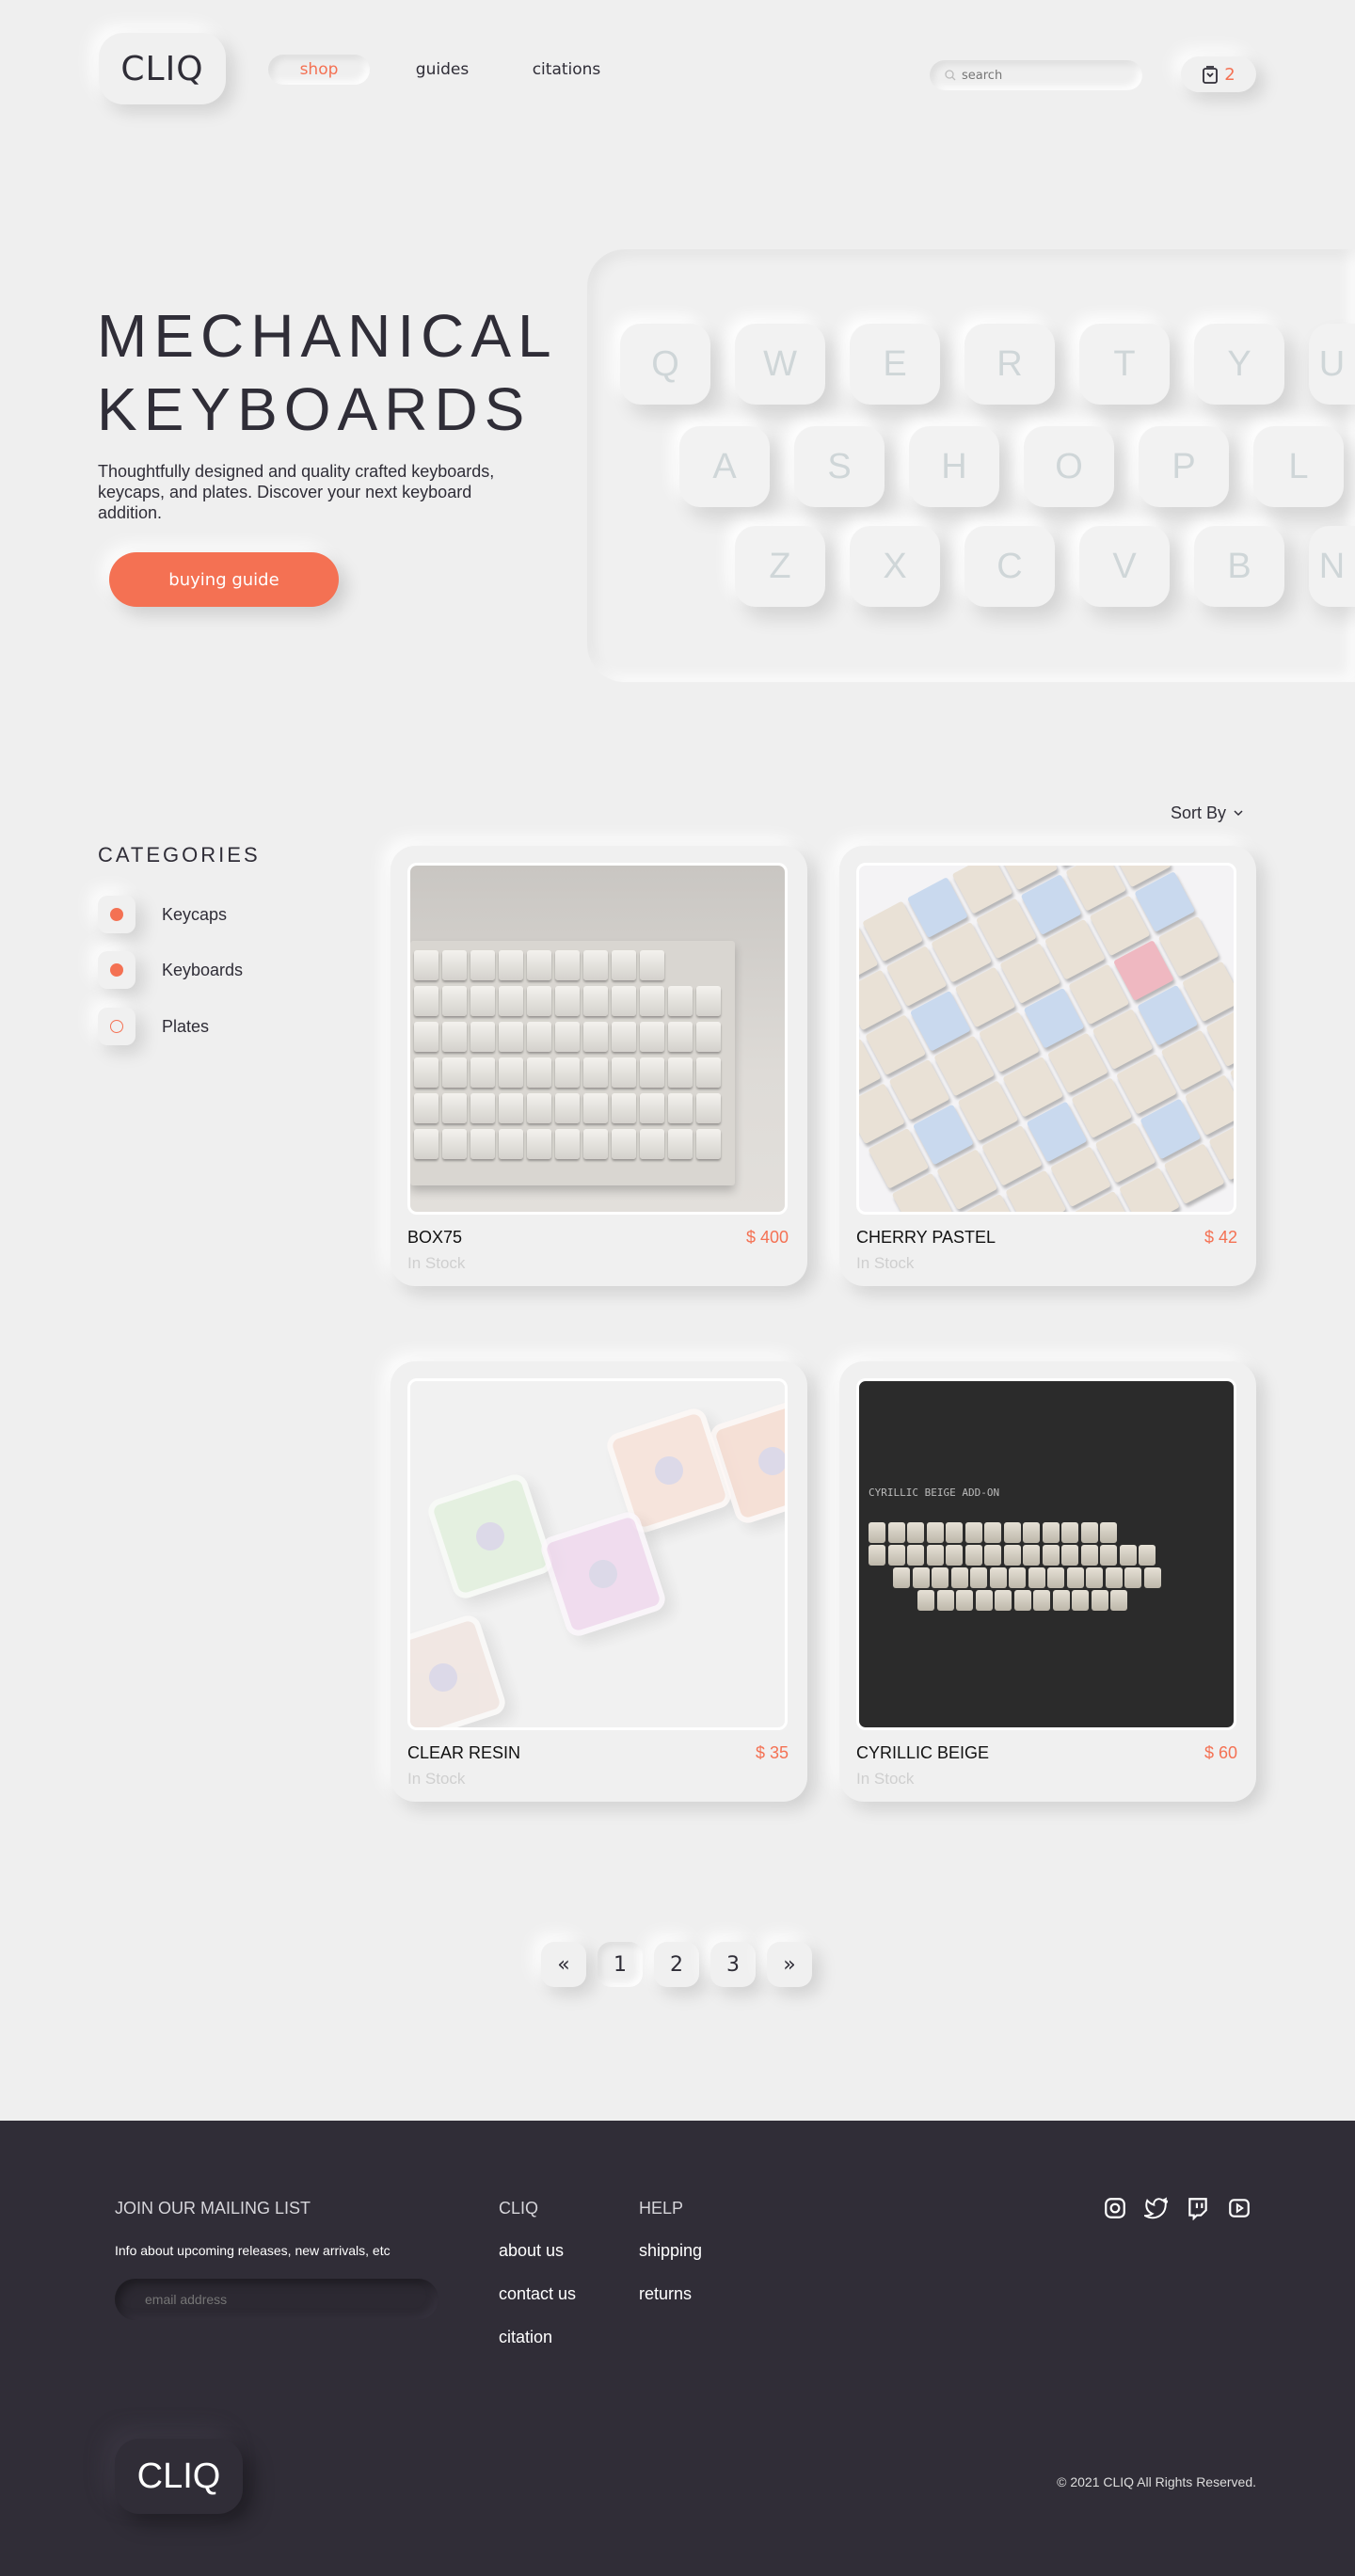 Image resolution: width=1355 pixels, height=2576 pixels. Describe the element at coordinates (563, 1965) in the screenshot. I see `pagination-prev: «` at that location.